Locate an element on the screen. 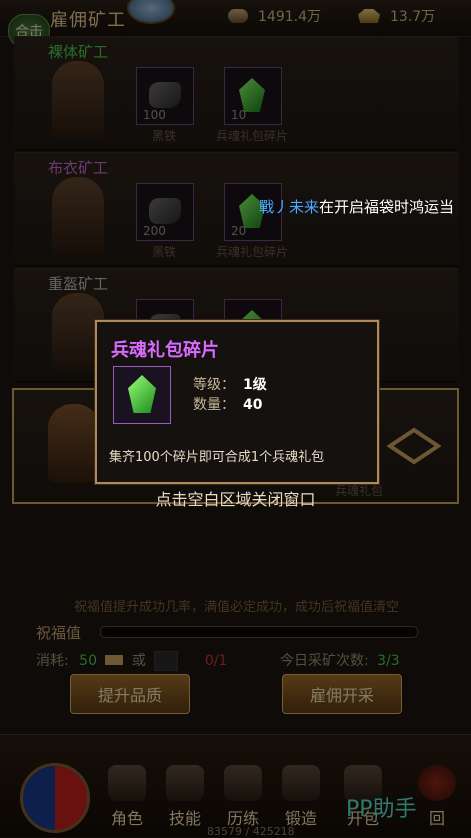  quantity-row: 数量： 40 is located at coordinates (227, 404).